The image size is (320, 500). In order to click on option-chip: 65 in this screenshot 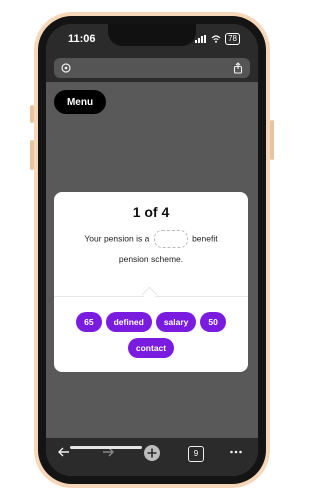, I will do `click(89, 322)`.